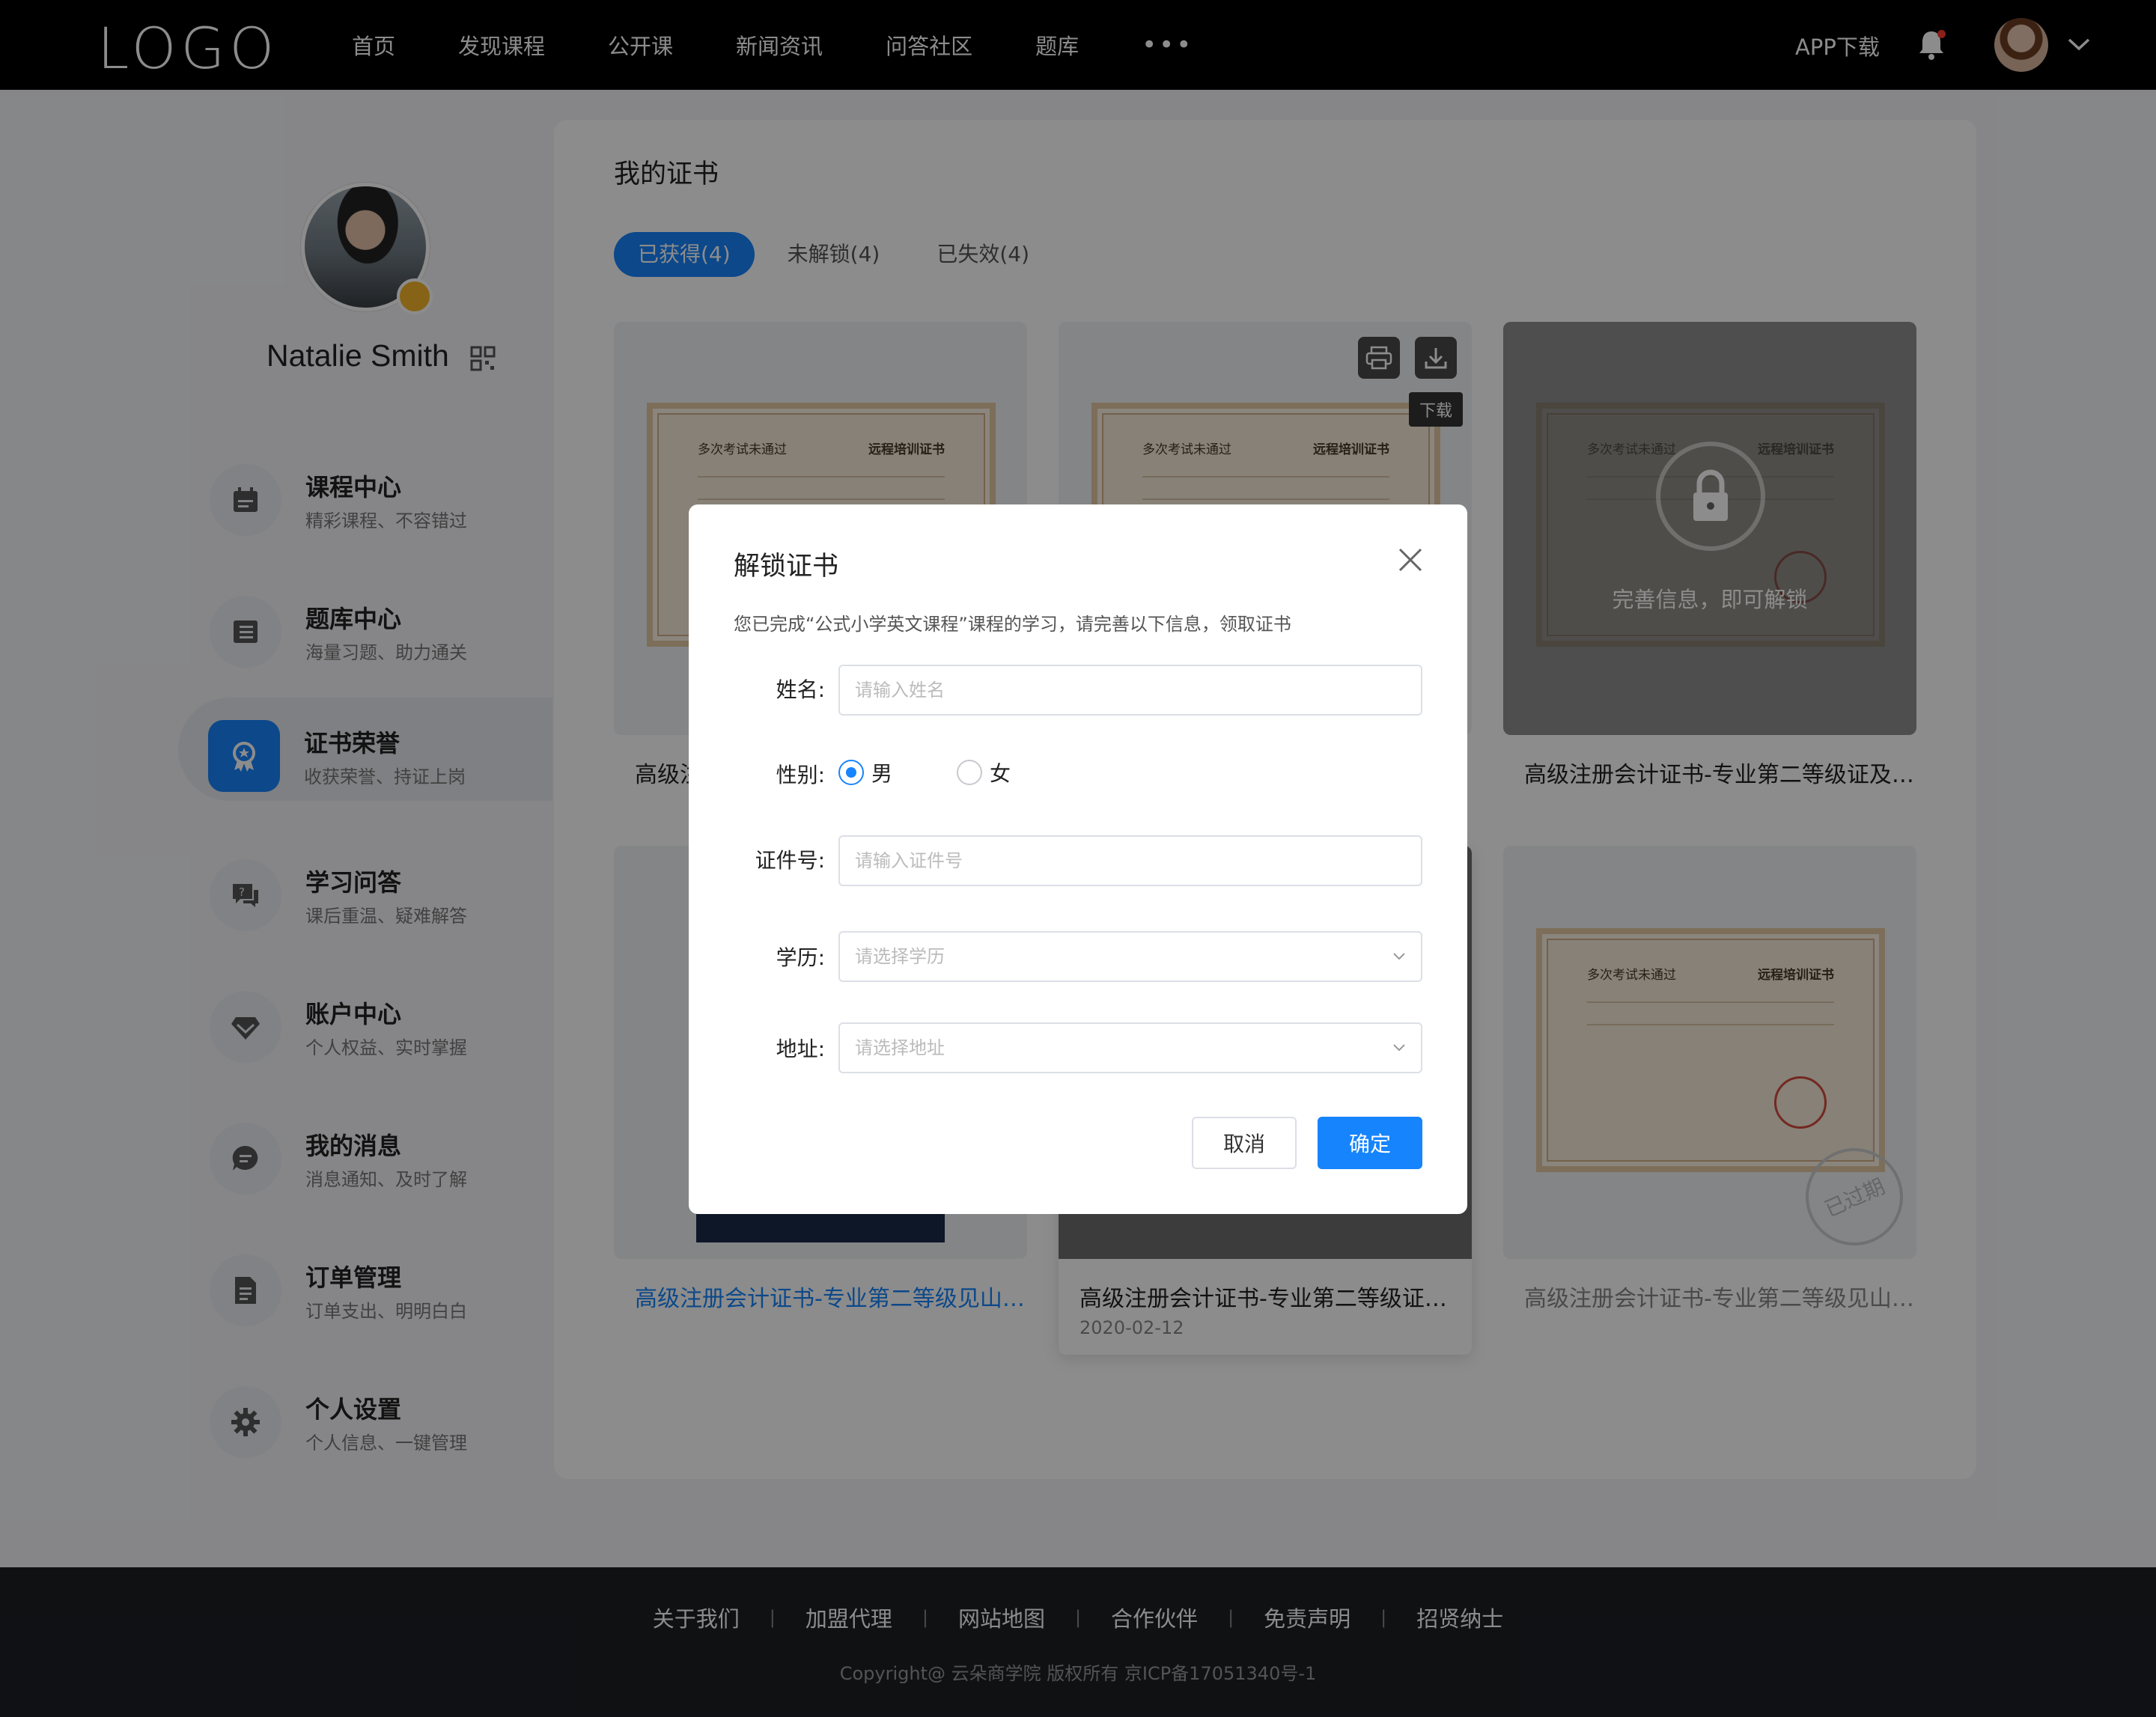  Describe the element at coordinates (800, 689) in the screenshot. I see `name-label: 姓名:` at that location.